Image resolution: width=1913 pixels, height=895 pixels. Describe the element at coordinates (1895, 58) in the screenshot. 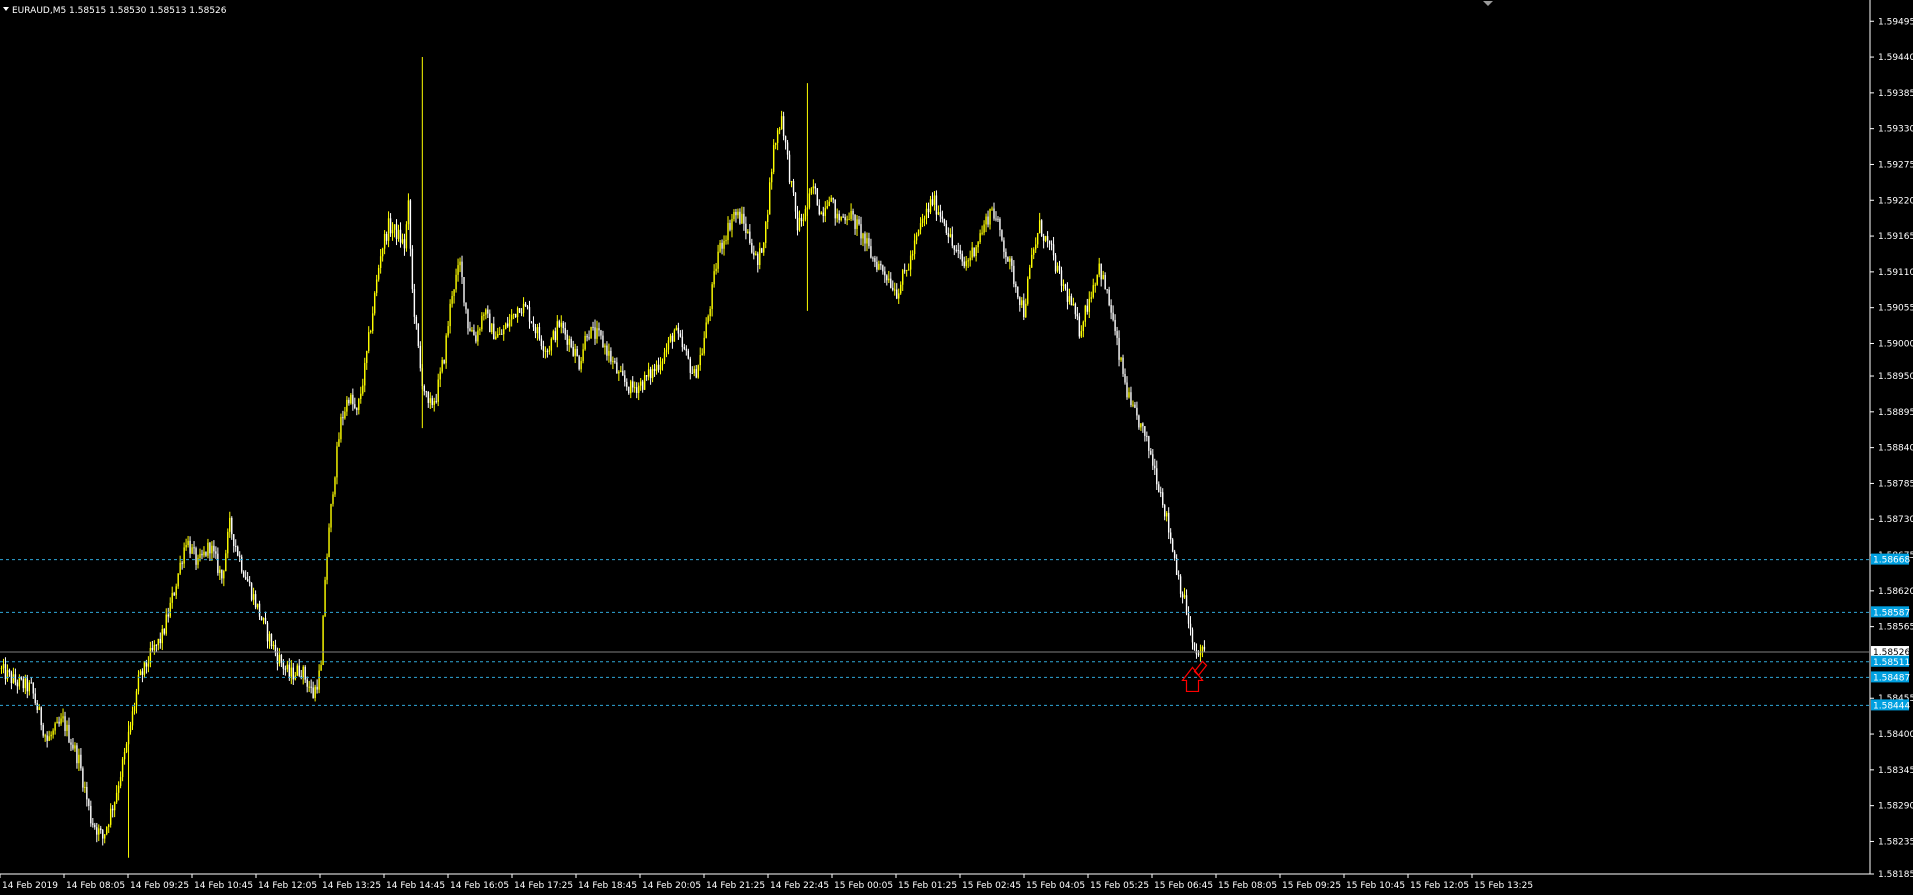

I see `y-tick-label: 1.59440` at that location.